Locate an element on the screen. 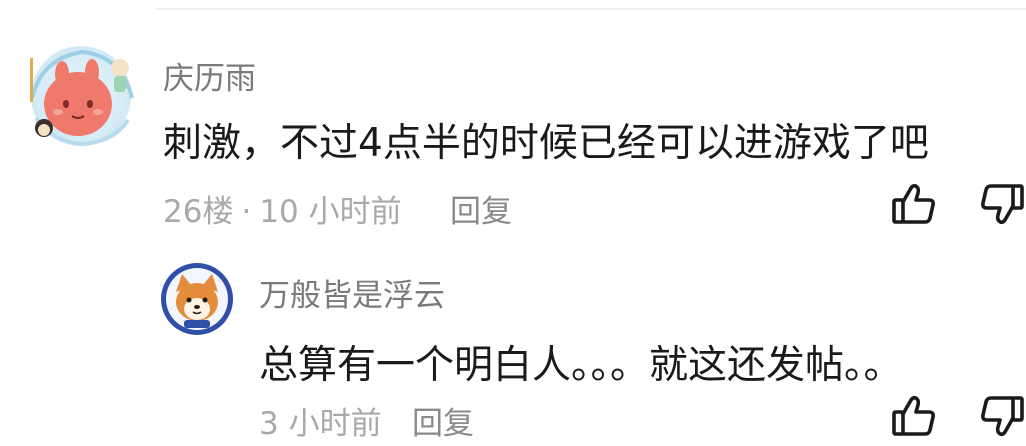 The width and height of the screenshot is (1026, 446). reply-button: 回复 is located at coordinates (481, 208).